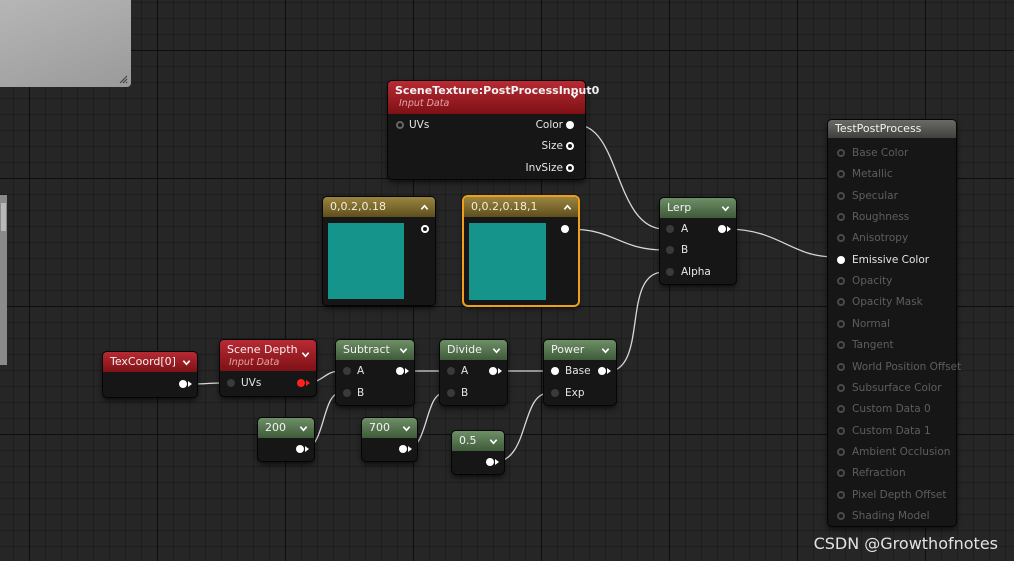  I want to click on material-header: TestPostProcess, so click(892, 129).